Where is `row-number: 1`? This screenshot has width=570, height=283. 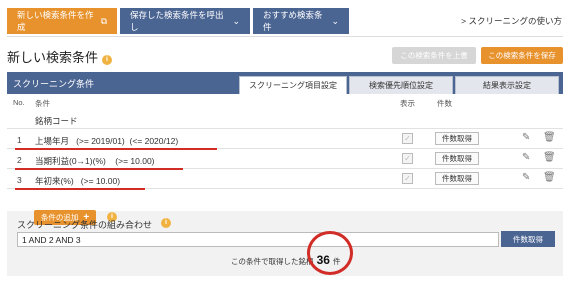 row-number: 1 is located at coordinates (19, 140).